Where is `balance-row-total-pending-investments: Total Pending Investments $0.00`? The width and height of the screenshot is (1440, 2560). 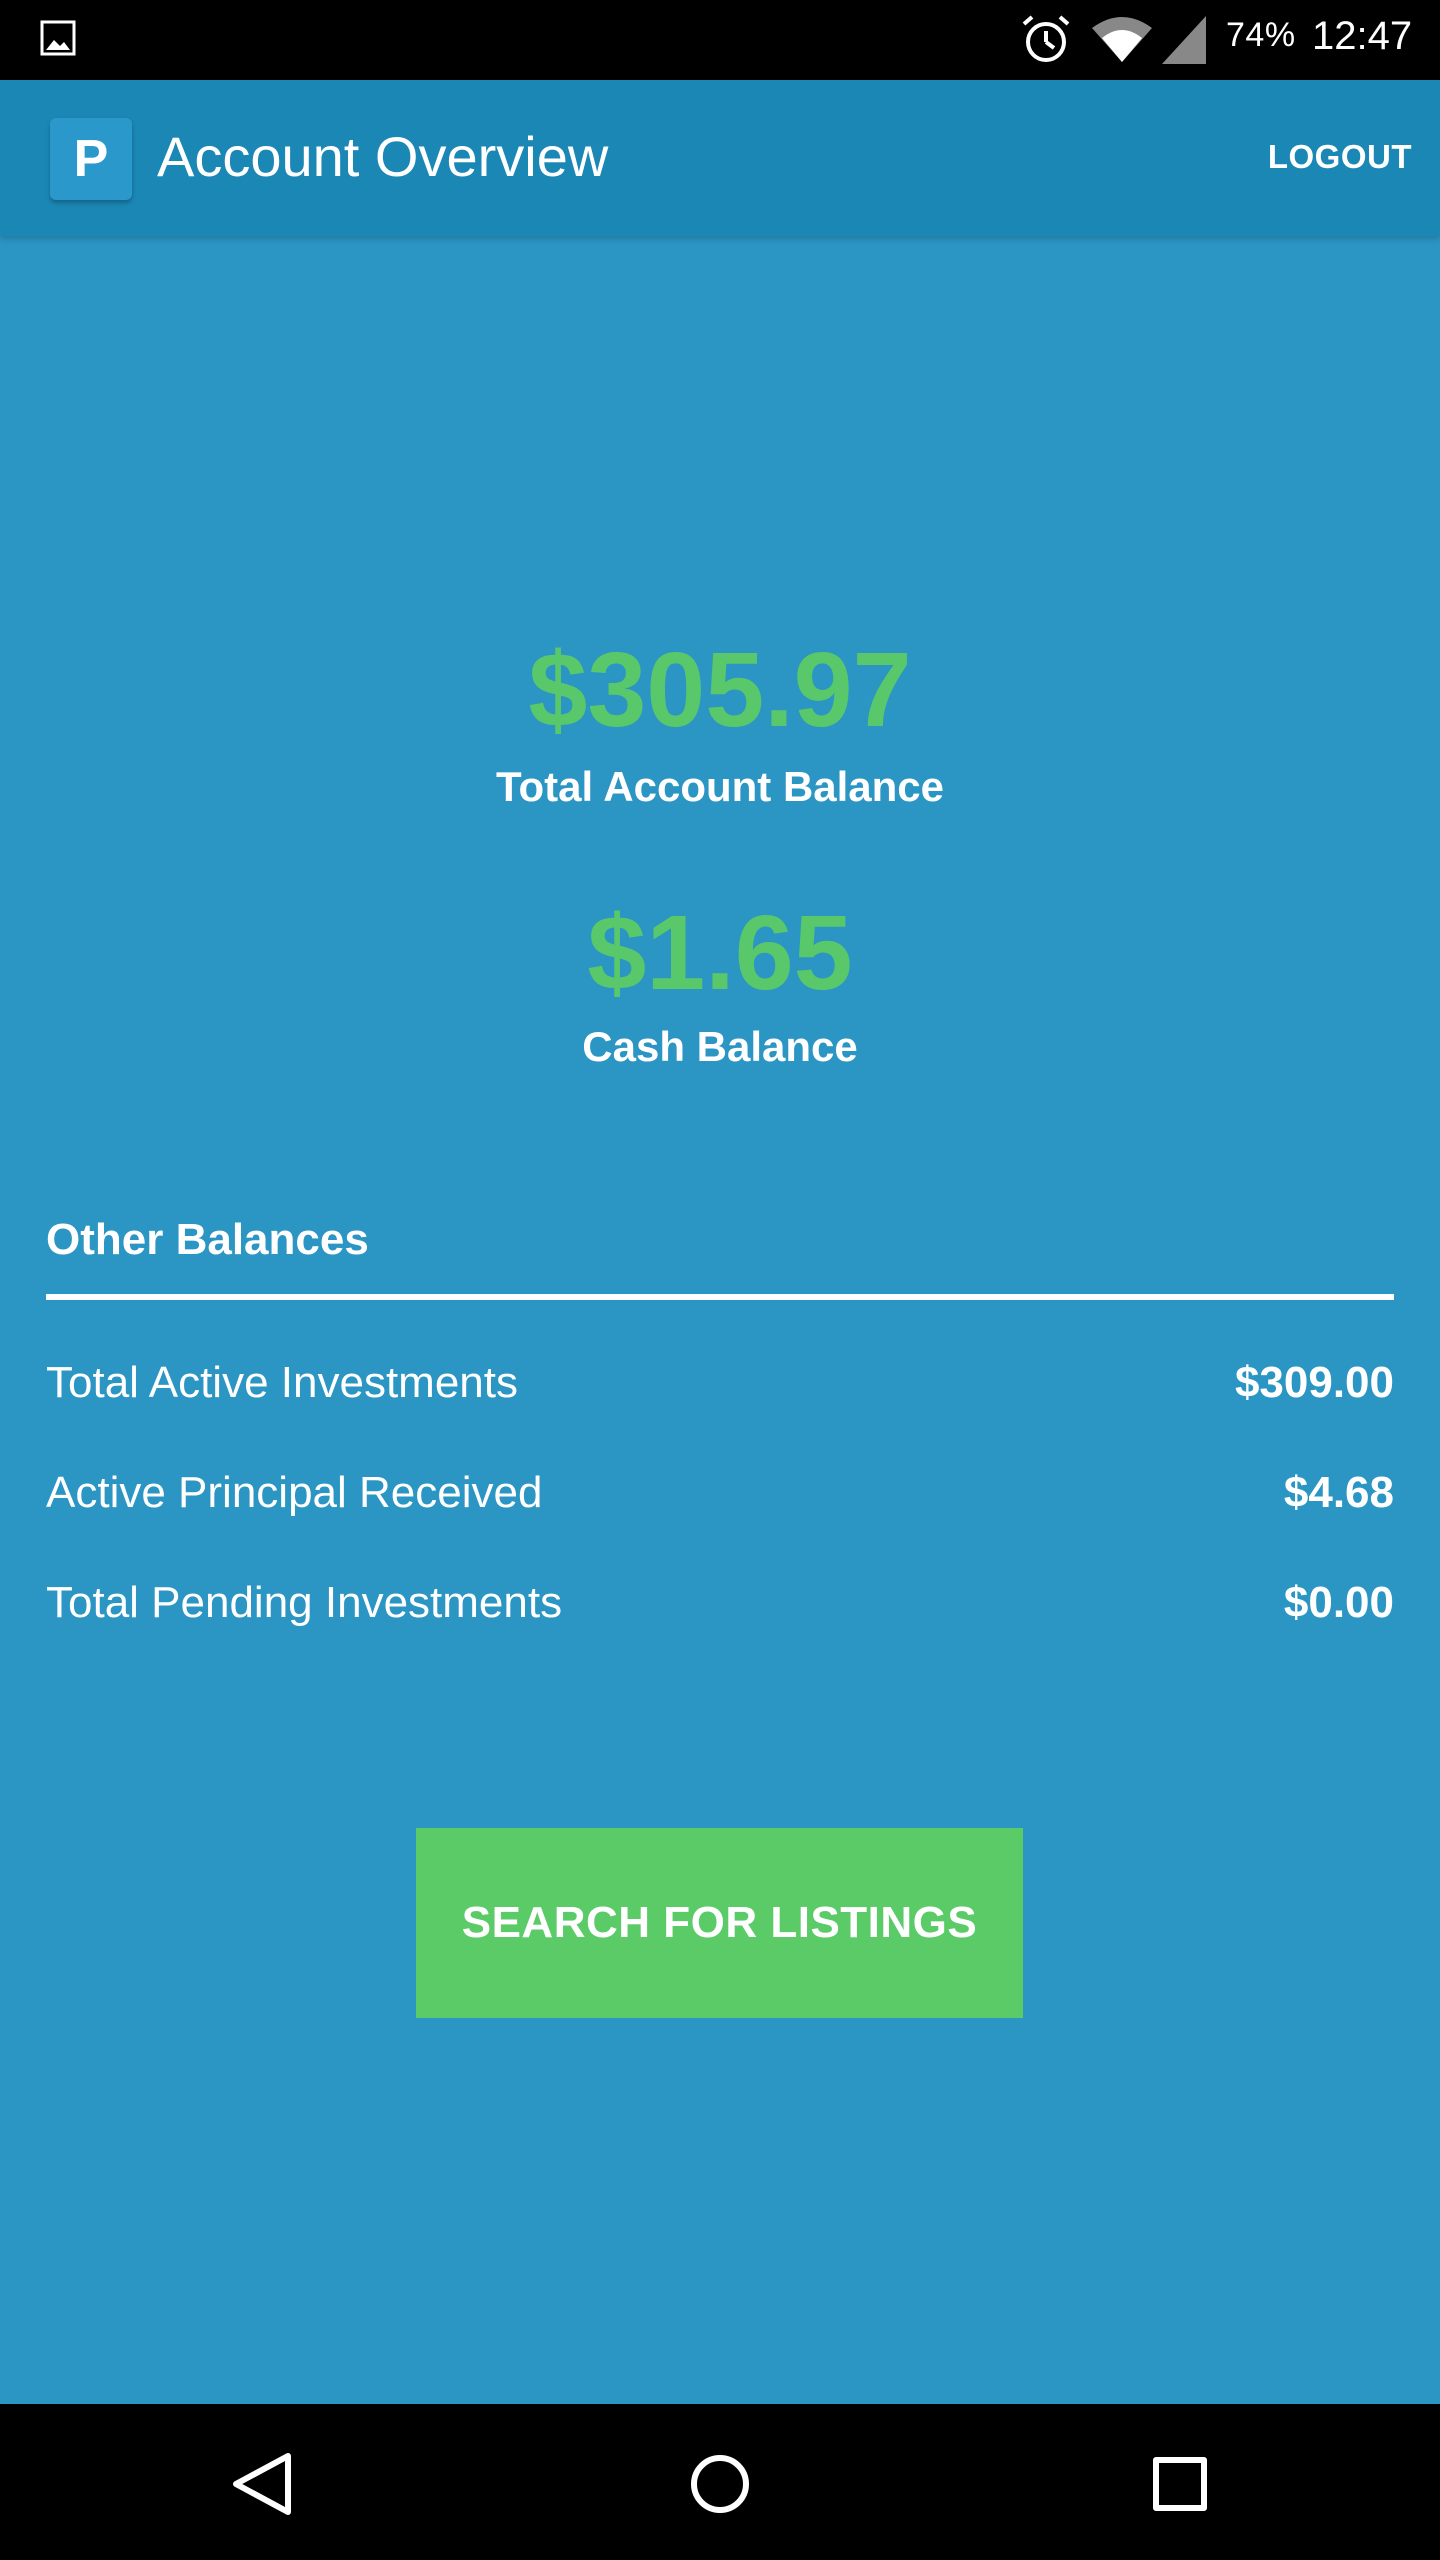 balance-row-total-pending-investments: Total Pending Investments $0.00 is located at coordinates (720, 1603).